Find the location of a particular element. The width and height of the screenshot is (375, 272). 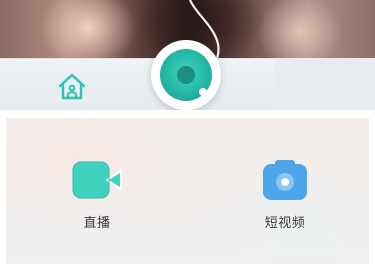

record-disc-button is located at coordinates (186, 75).